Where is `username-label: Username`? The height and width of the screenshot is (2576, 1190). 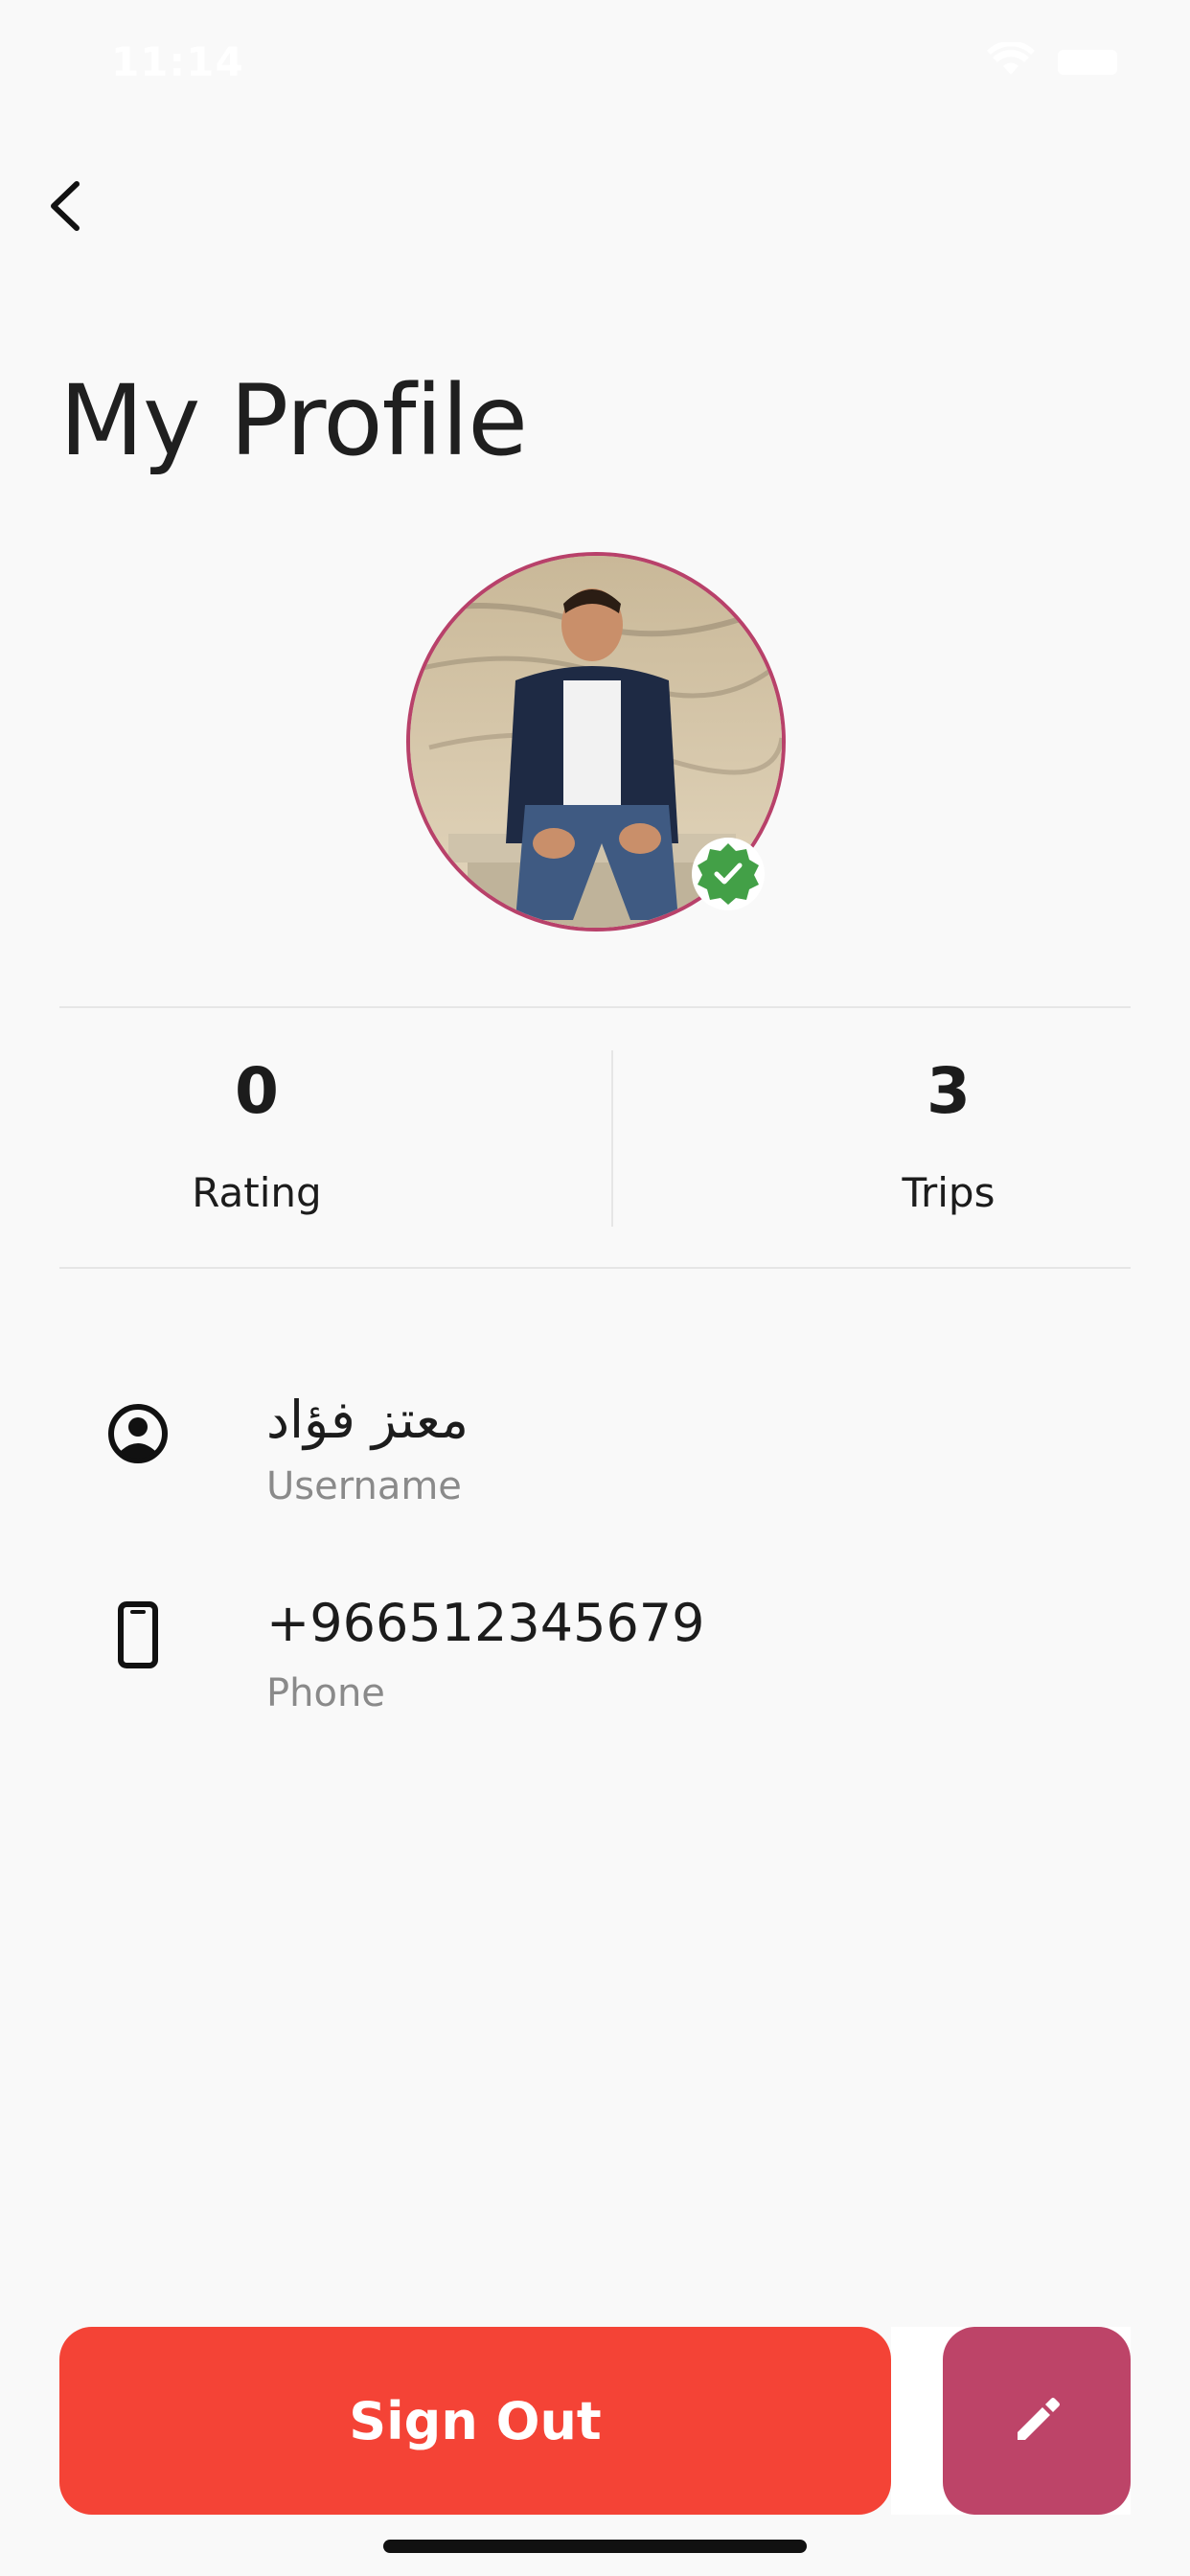
username-label: Username is located at coordinates (364, 1486).